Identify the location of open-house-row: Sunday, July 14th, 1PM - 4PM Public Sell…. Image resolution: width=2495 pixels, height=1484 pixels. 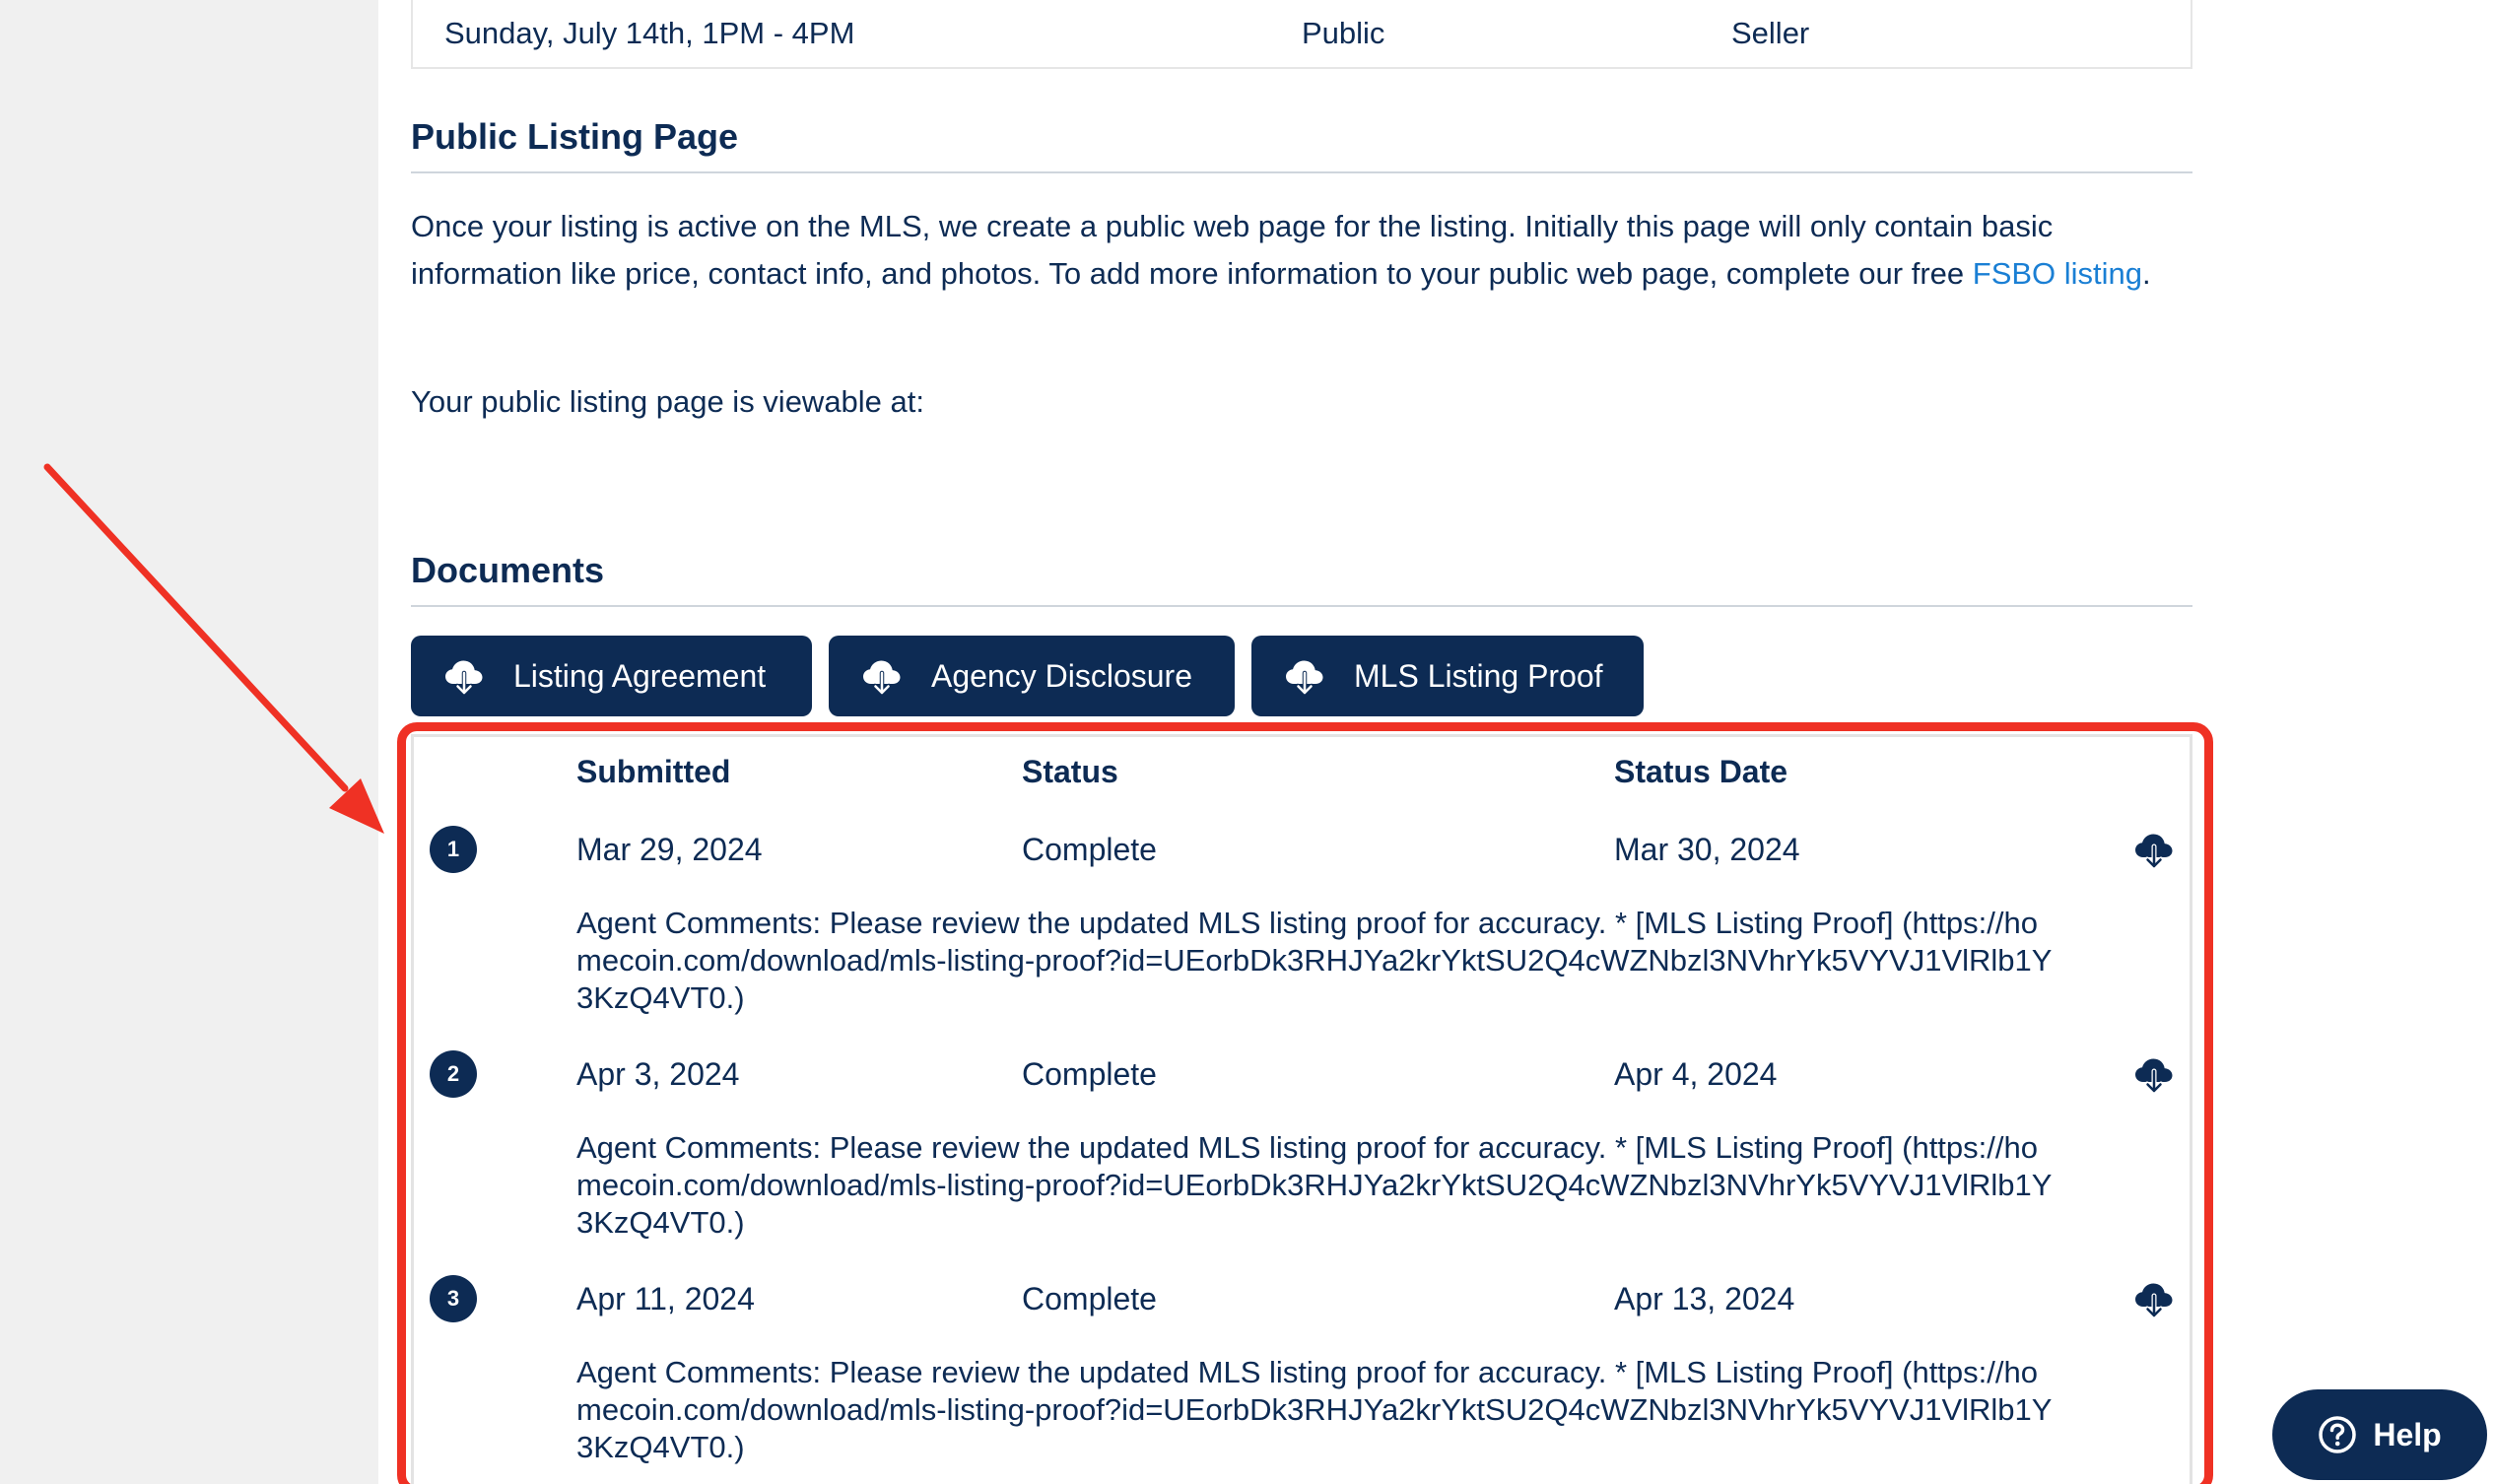
(1301, 34).